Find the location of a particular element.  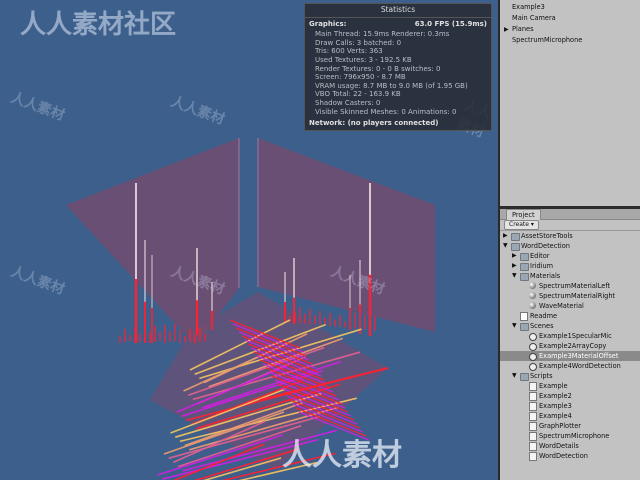

project-tree-item-label: Example4WordDetection is located at coordinates (580, 366).